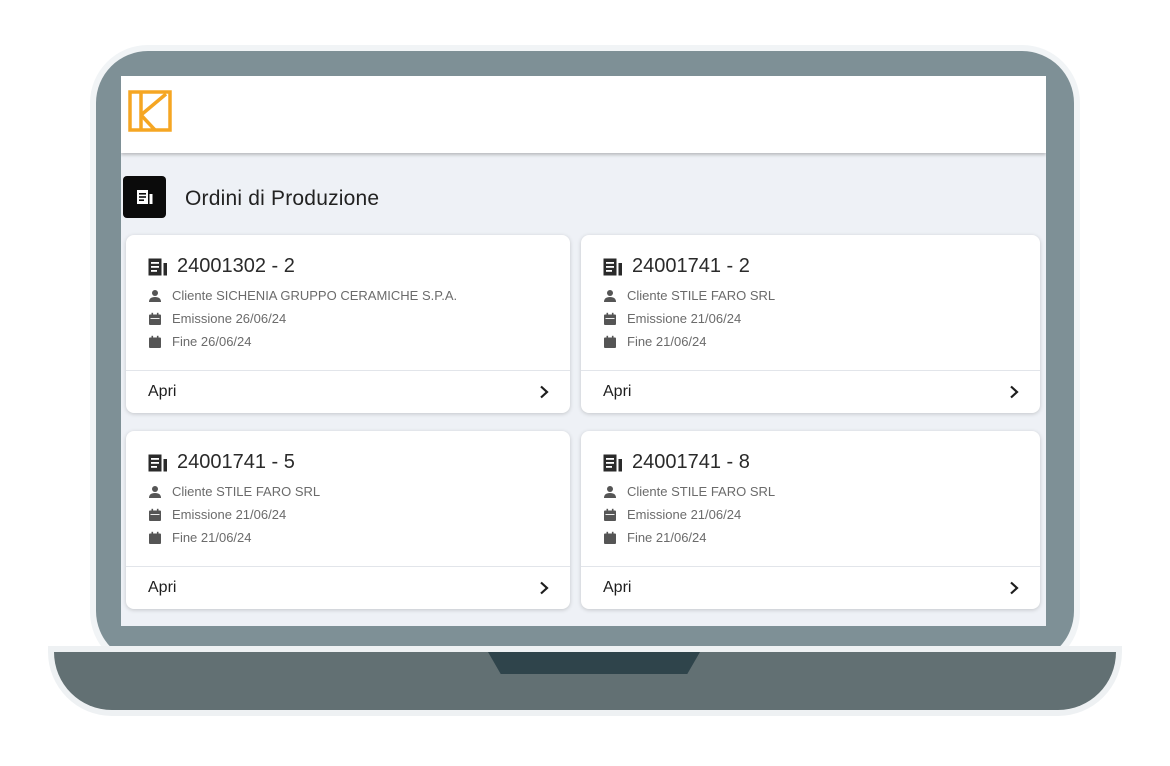  Describe the element at coordinates (315, 295) in the screenshot. I see `order-customer: Cliente SICHENIA GRUPPO CERAMICHE S.P.A.` at that location.